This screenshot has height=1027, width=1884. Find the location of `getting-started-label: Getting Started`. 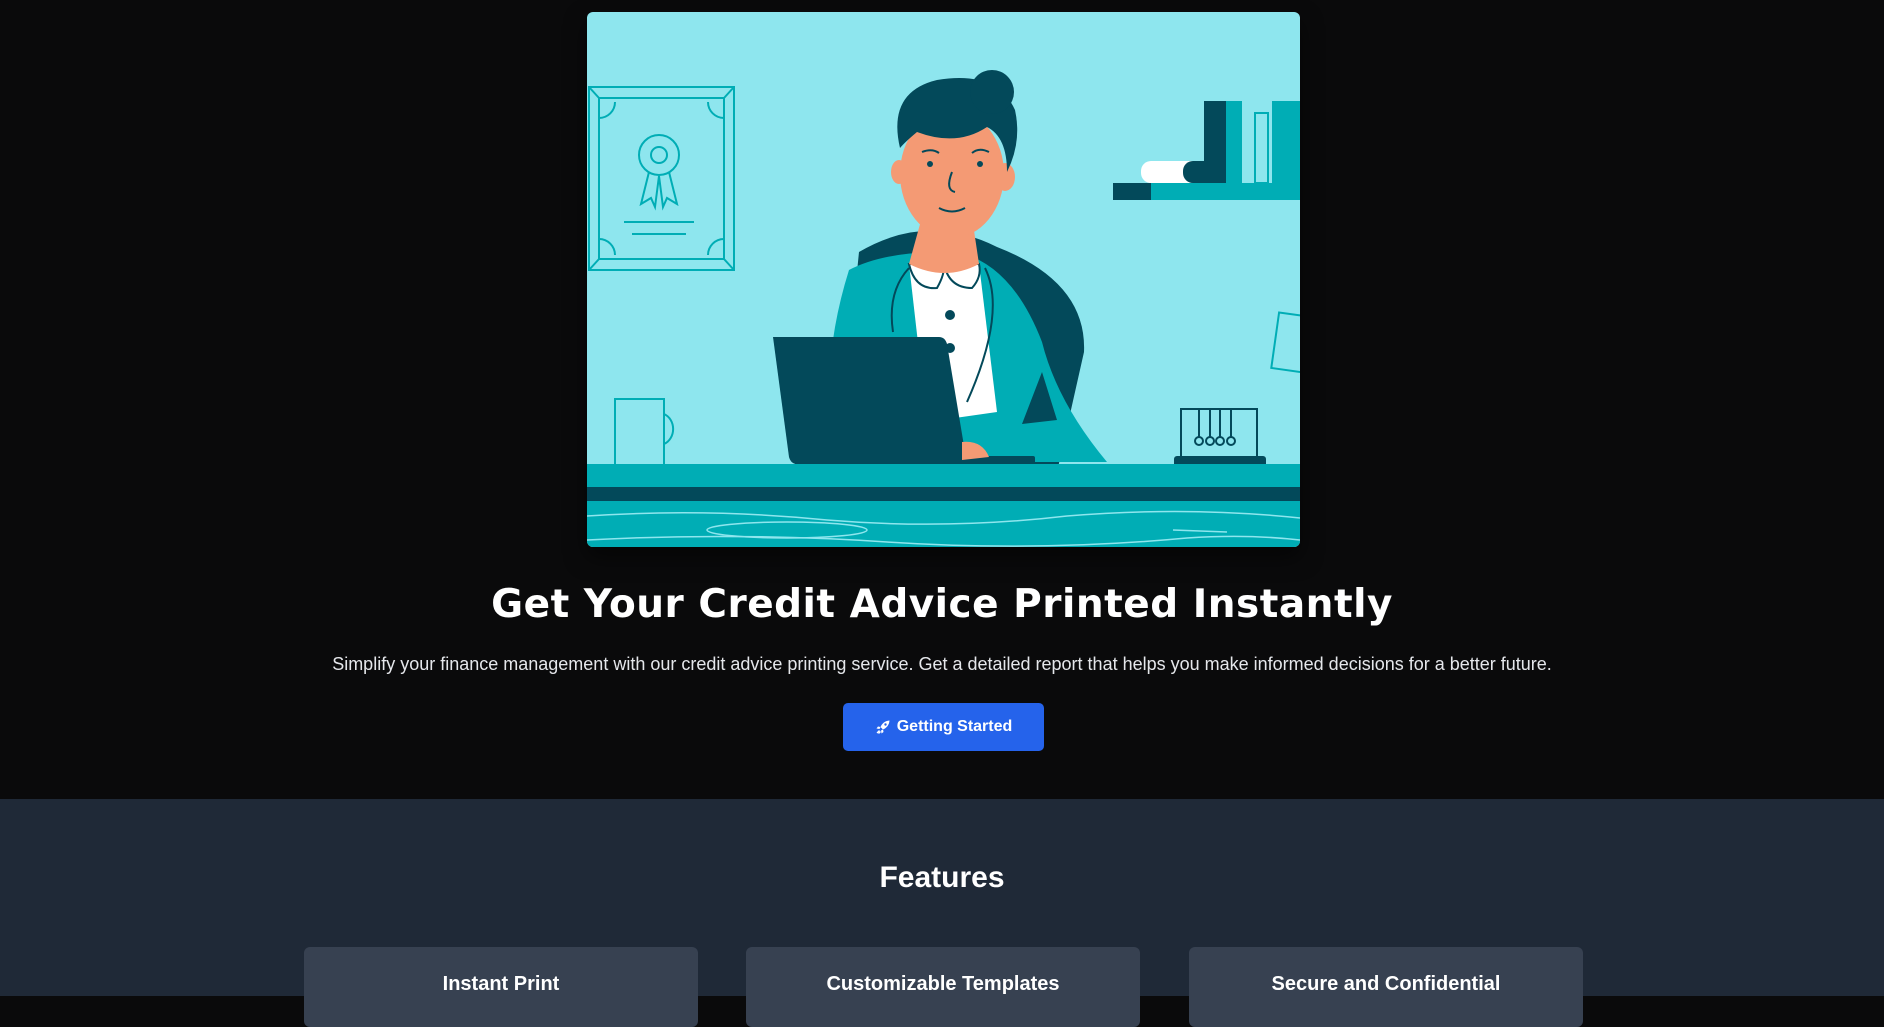

getting-started-label: Getting Started is located at coordinates (954, 726).